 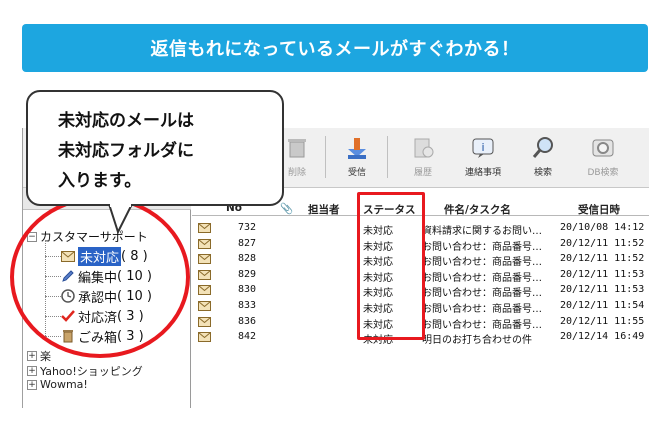 I want to click on mail-received: 20/12/11 11:55, so click(x=602, y=321).